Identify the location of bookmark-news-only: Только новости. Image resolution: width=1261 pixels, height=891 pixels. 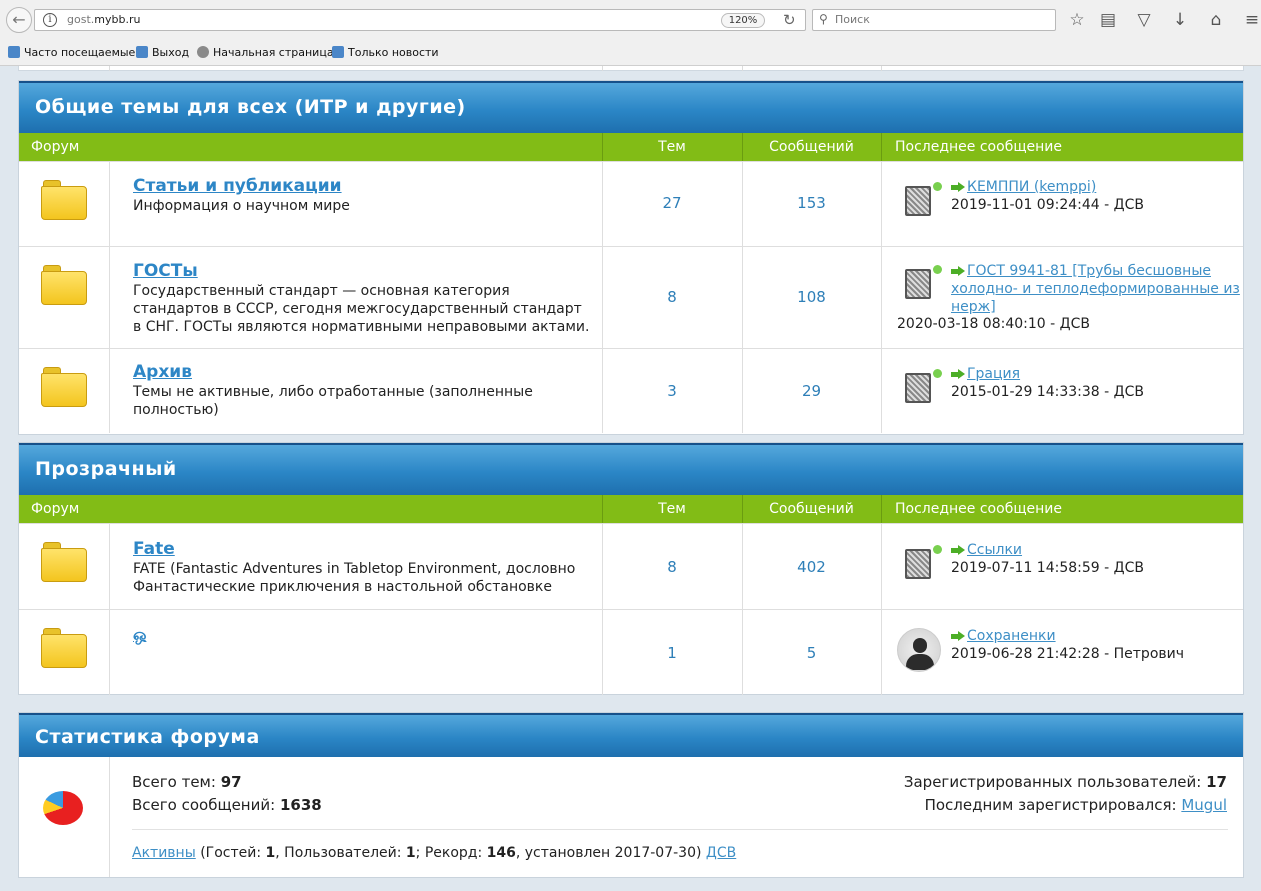
(385, 53).